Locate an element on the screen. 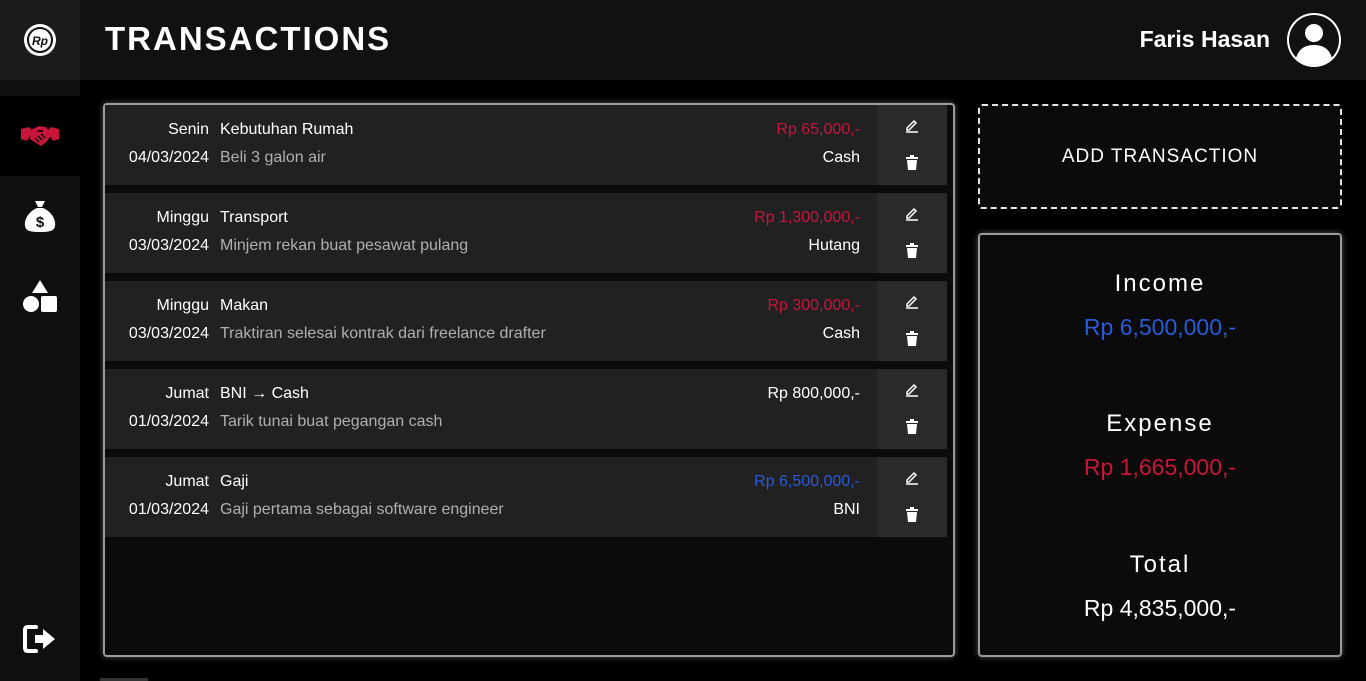 The image size is (1366, 681). logo-text: Rp is located at coordinates (40, 41).